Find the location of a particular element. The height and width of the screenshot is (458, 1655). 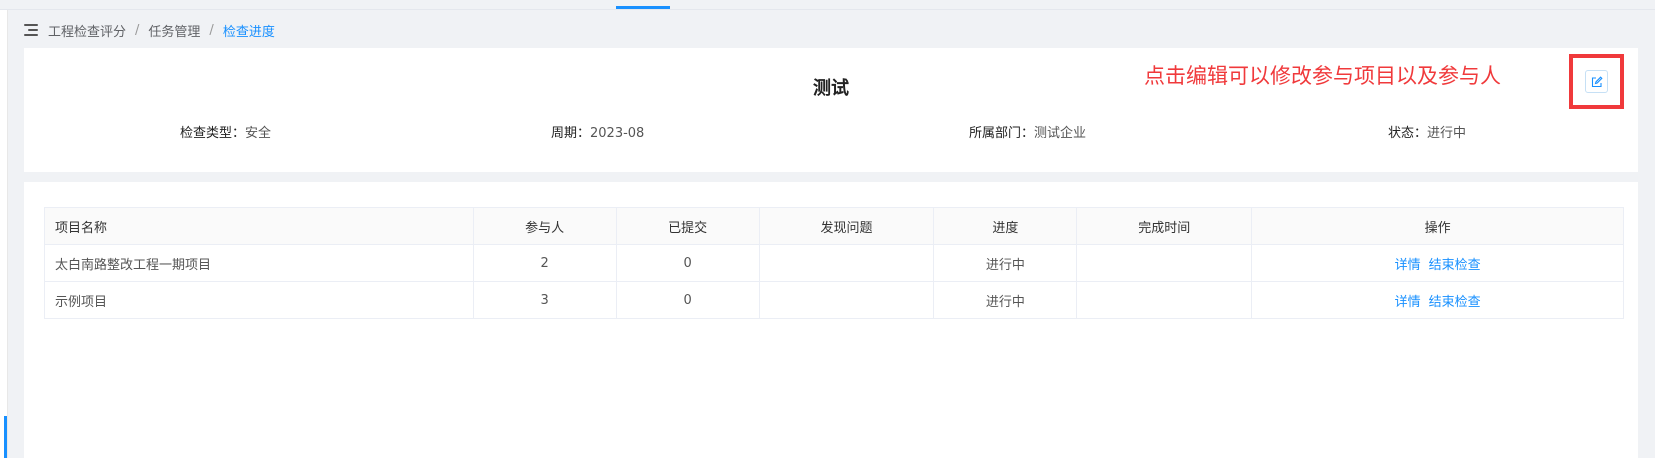

menu-fold-icon is located at coordinates (31, 30).